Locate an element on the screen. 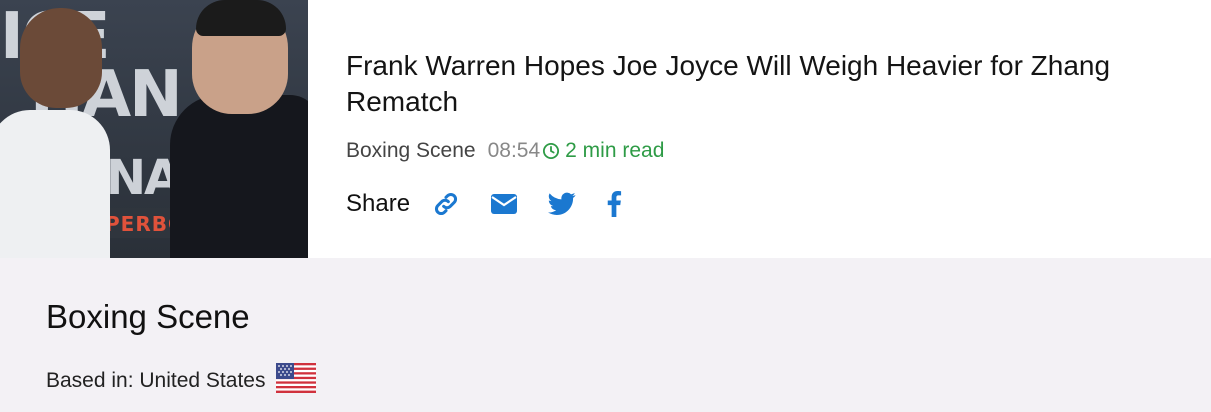 The image size is (1211, 412). clock-icon is located at coordinates (551, 151).